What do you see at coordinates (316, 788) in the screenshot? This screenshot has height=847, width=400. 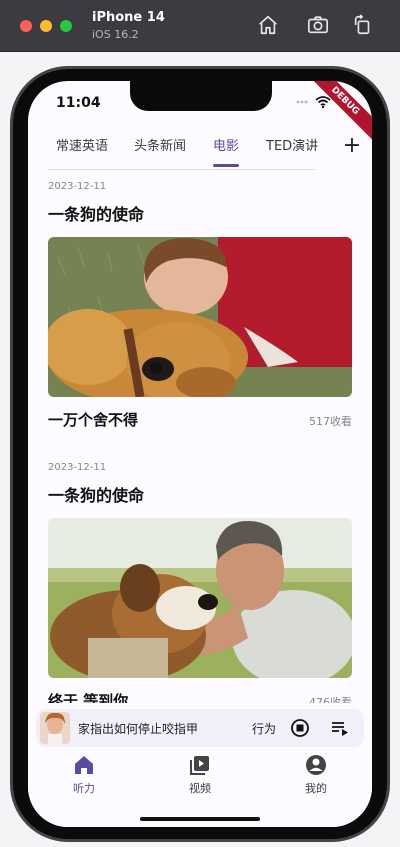 I see `nav-label: 我的` at bounding box center [316, 788].